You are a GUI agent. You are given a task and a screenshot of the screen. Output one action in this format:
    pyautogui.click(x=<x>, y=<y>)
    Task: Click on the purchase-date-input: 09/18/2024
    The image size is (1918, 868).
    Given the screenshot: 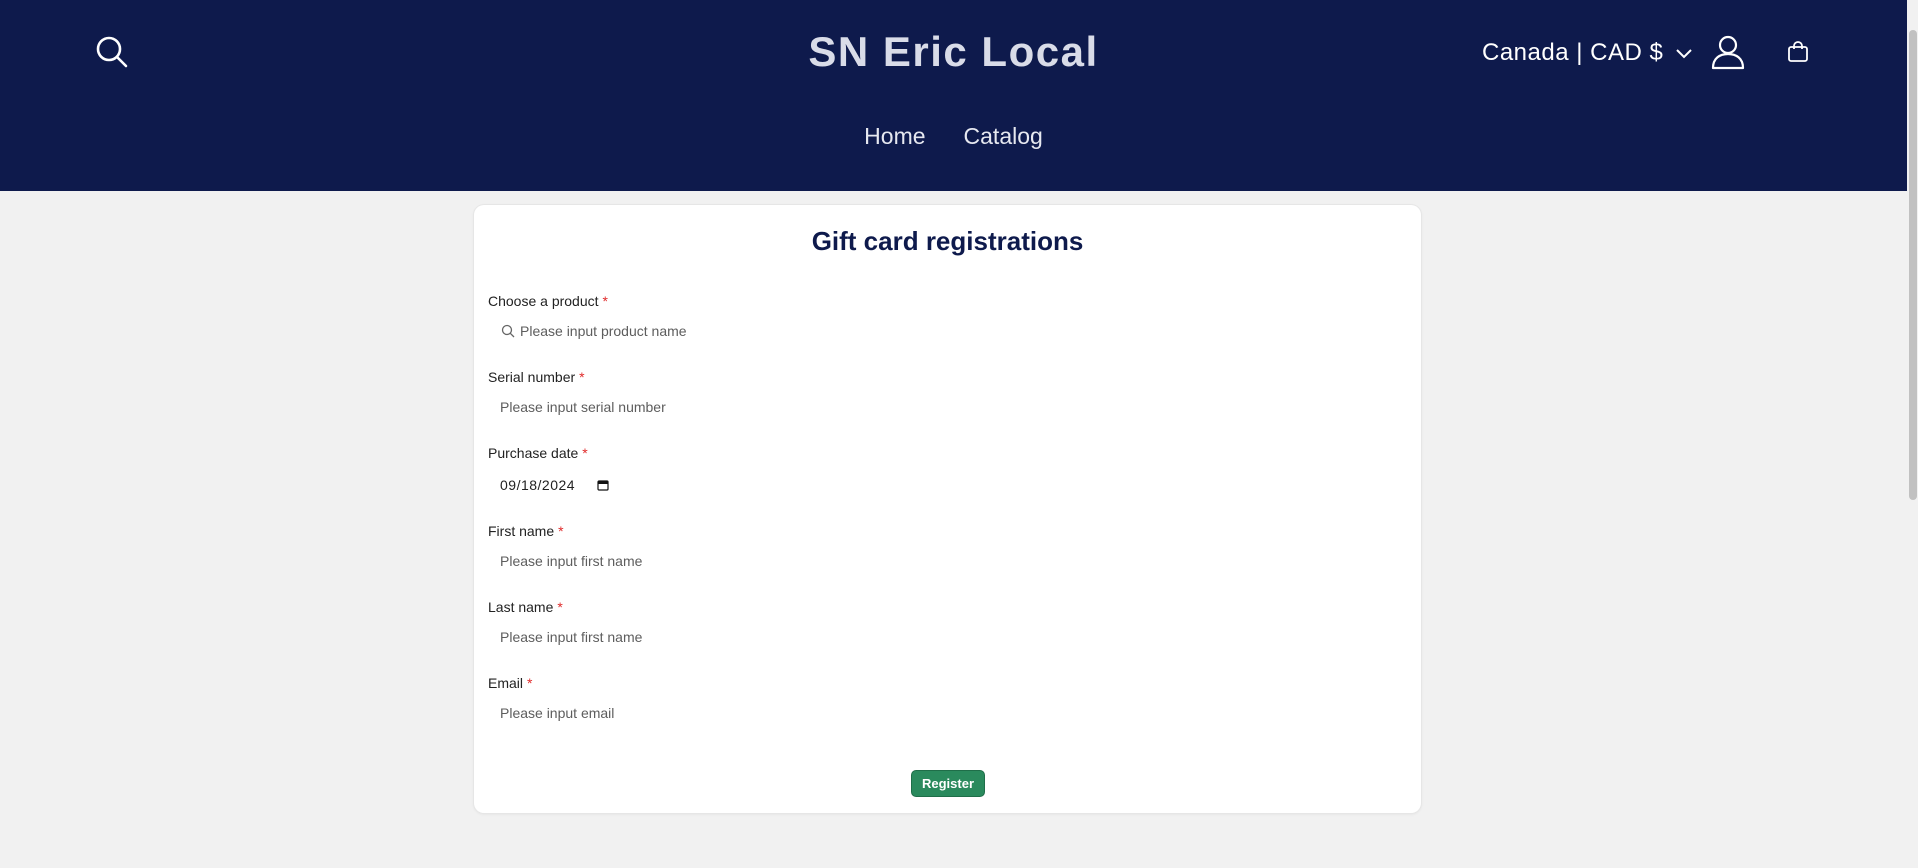 What is the action you would take?
    pyautogui.click(x=558, y=485)
    